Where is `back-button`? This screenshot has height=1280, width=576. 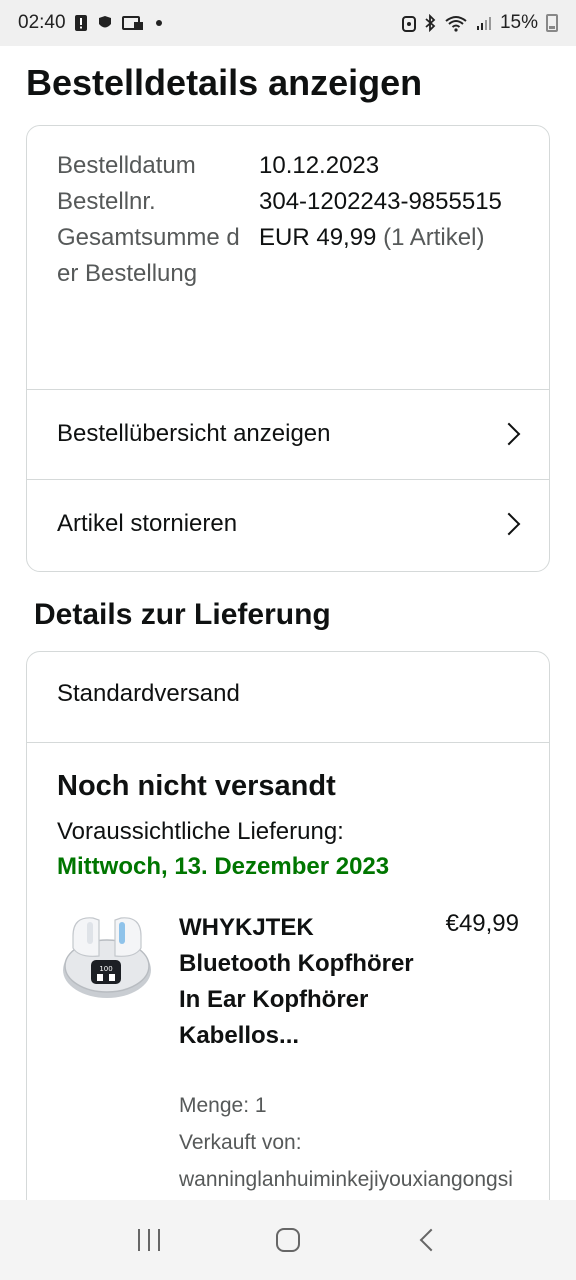 back-button is located at coordinates (427, 1240).